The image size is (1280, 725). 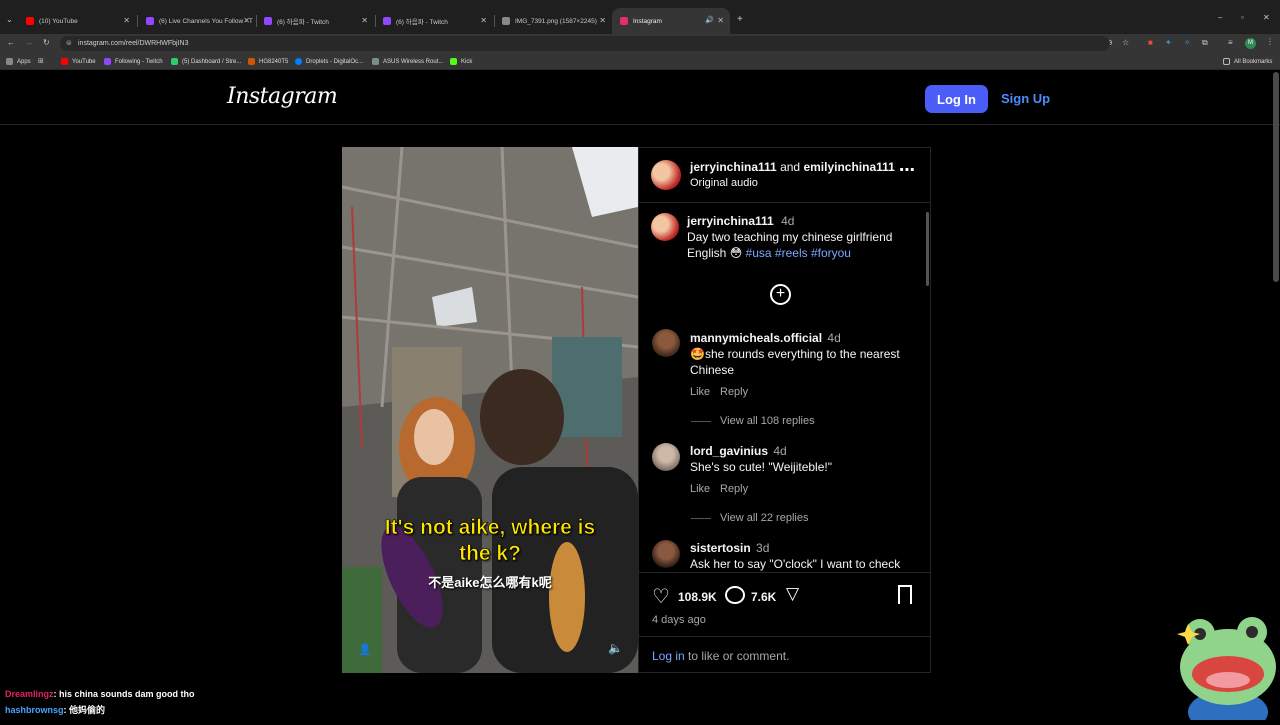 What do you see at coordinates (46, 42) in the screenshot?
I see `reload-icon: ↻` at bounding box center [46, 42].